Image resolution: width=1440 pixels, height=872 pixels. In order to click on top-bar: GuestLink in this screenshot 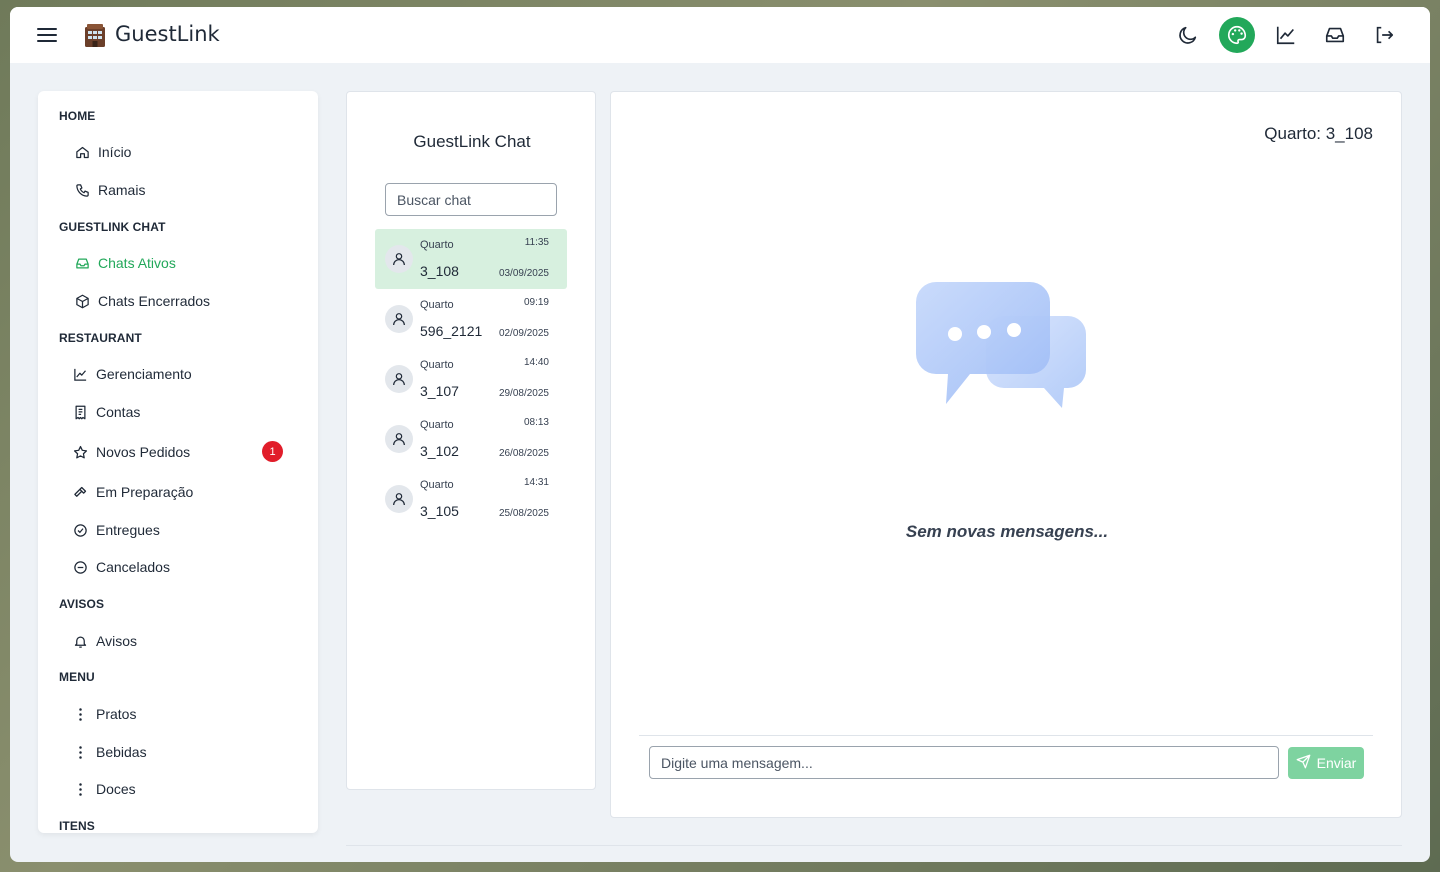, I will do `click(720, 35)`.